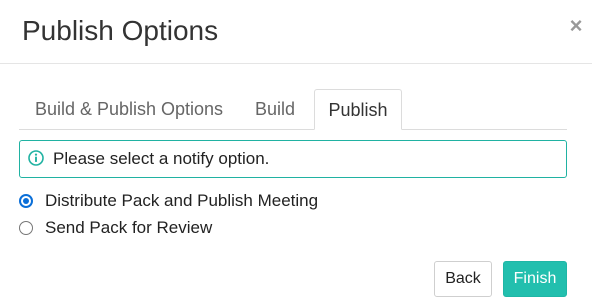  What do you see at coordinates (535, 279) in the screenshot?
I see `finish-button: Finish` at bounding box center [535, 279].